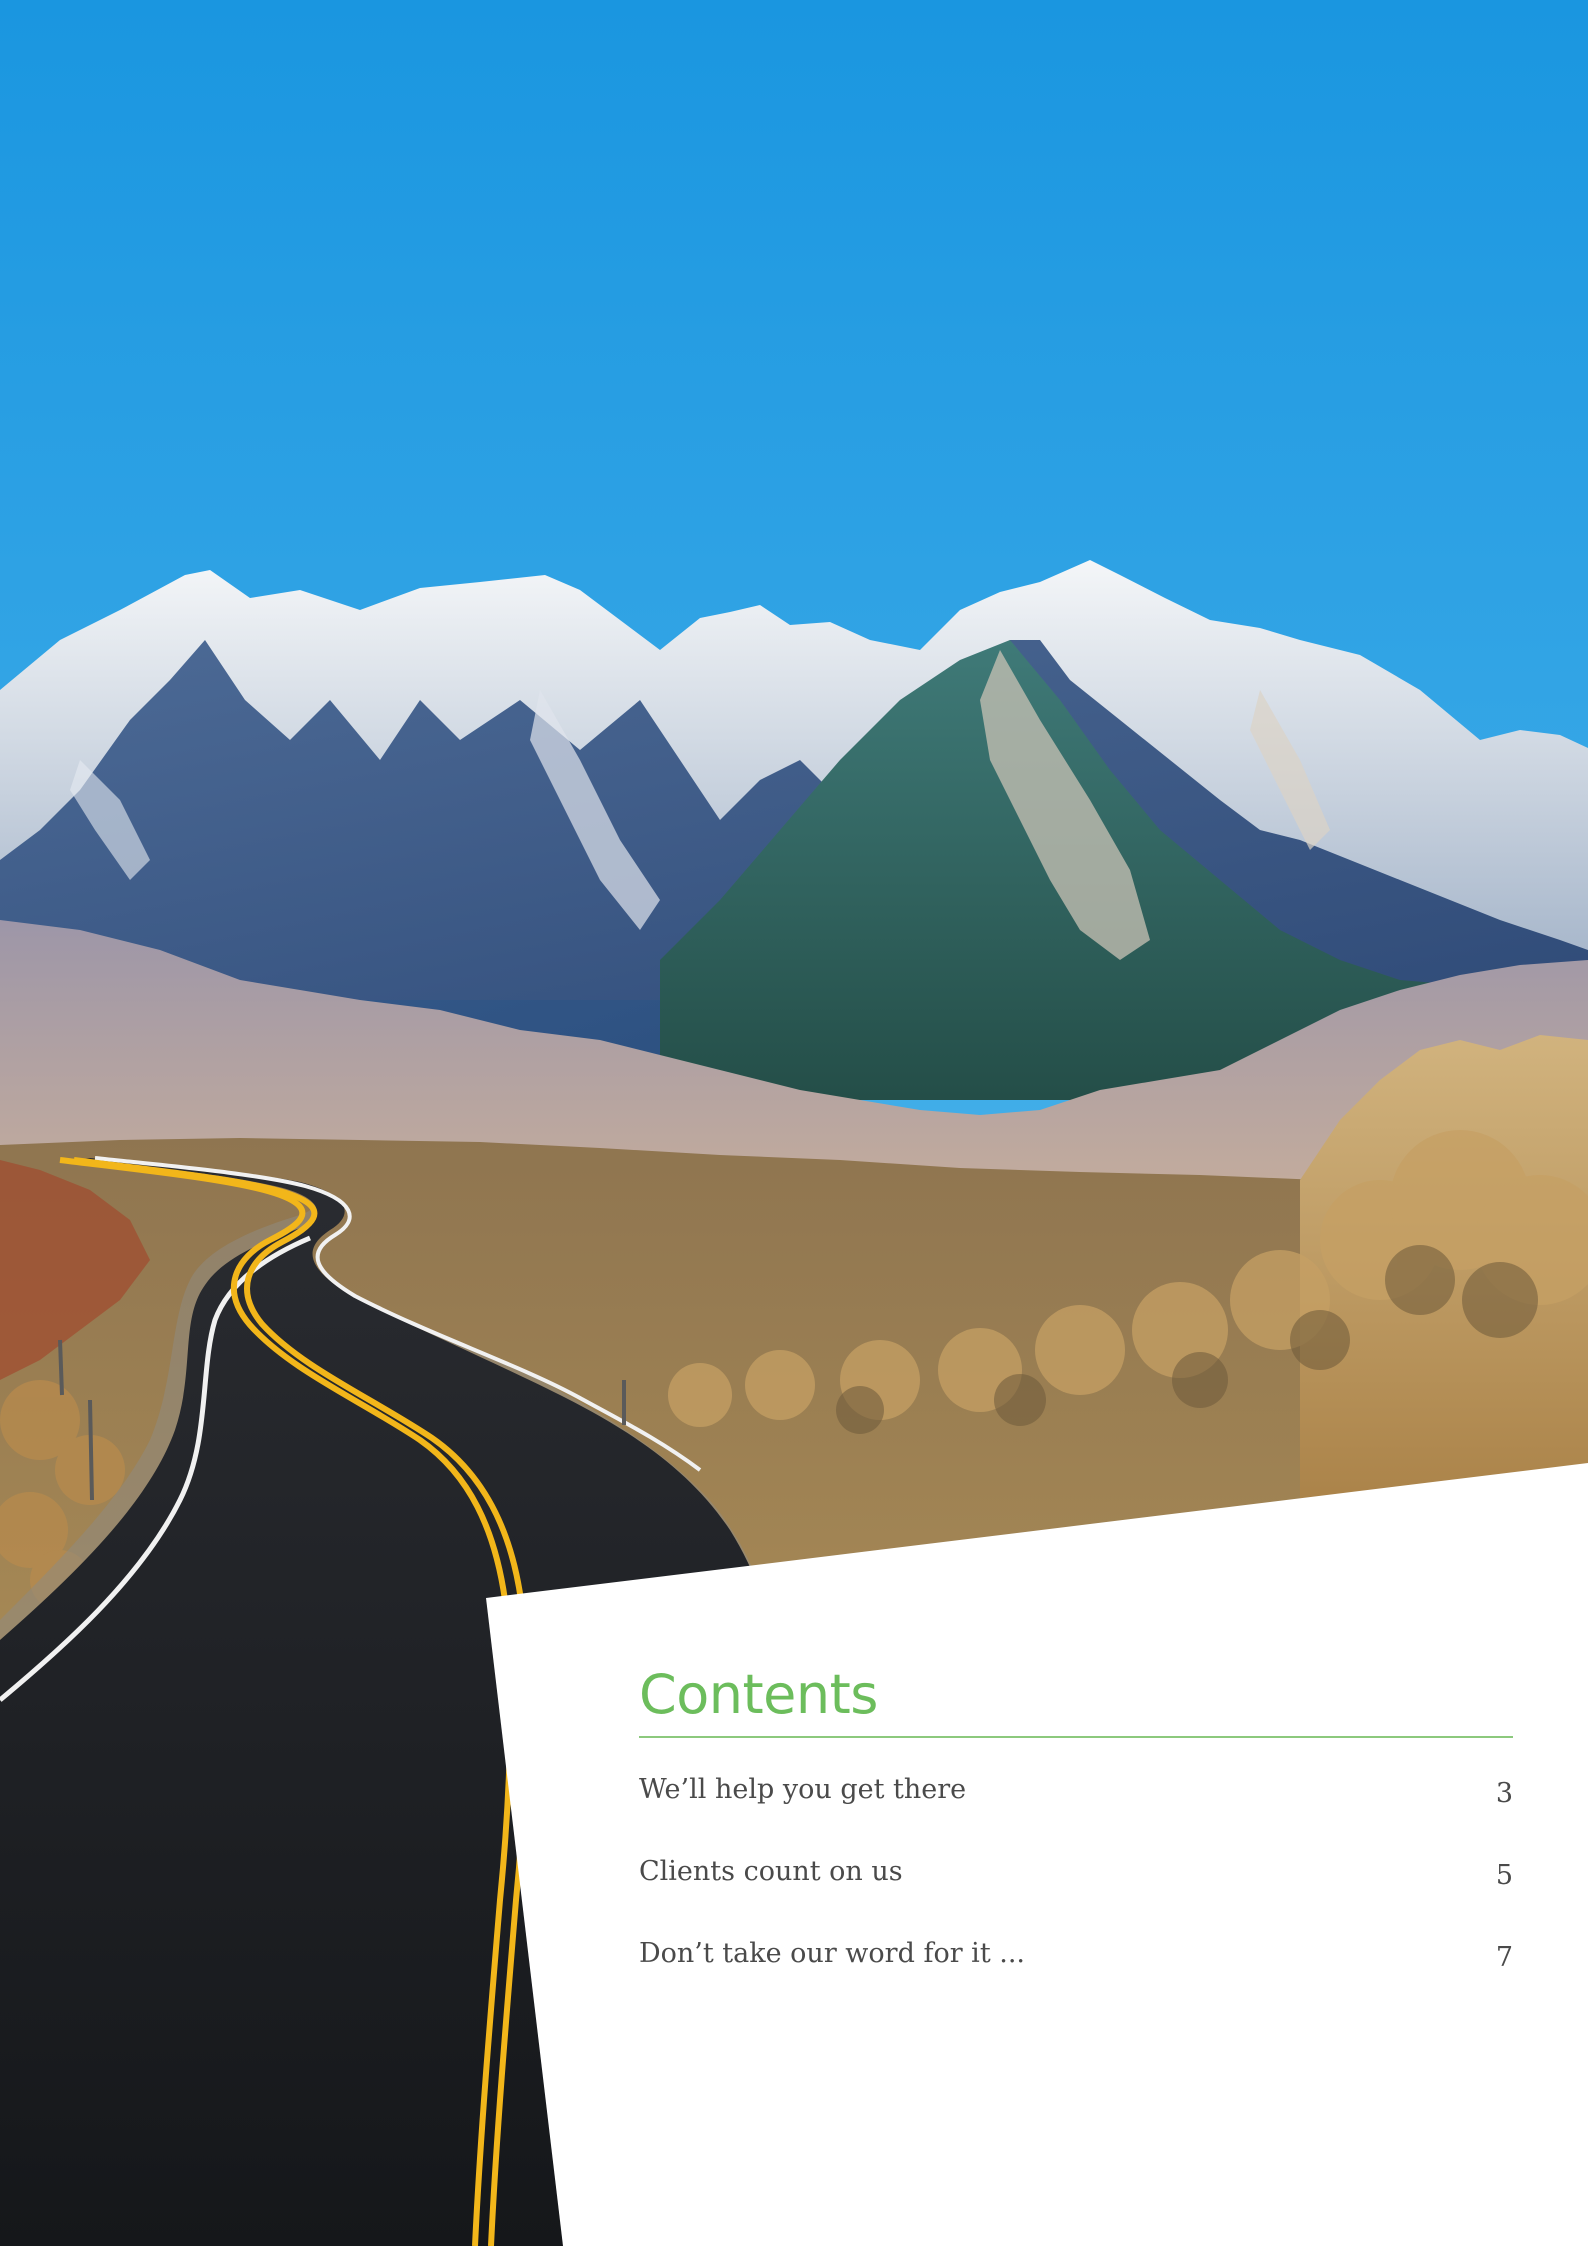 This screenshot has width=1588, height=2246. I want to click on toc-item-testimonials: Don’t take our word for it ... 7, so click(1076, 1979).